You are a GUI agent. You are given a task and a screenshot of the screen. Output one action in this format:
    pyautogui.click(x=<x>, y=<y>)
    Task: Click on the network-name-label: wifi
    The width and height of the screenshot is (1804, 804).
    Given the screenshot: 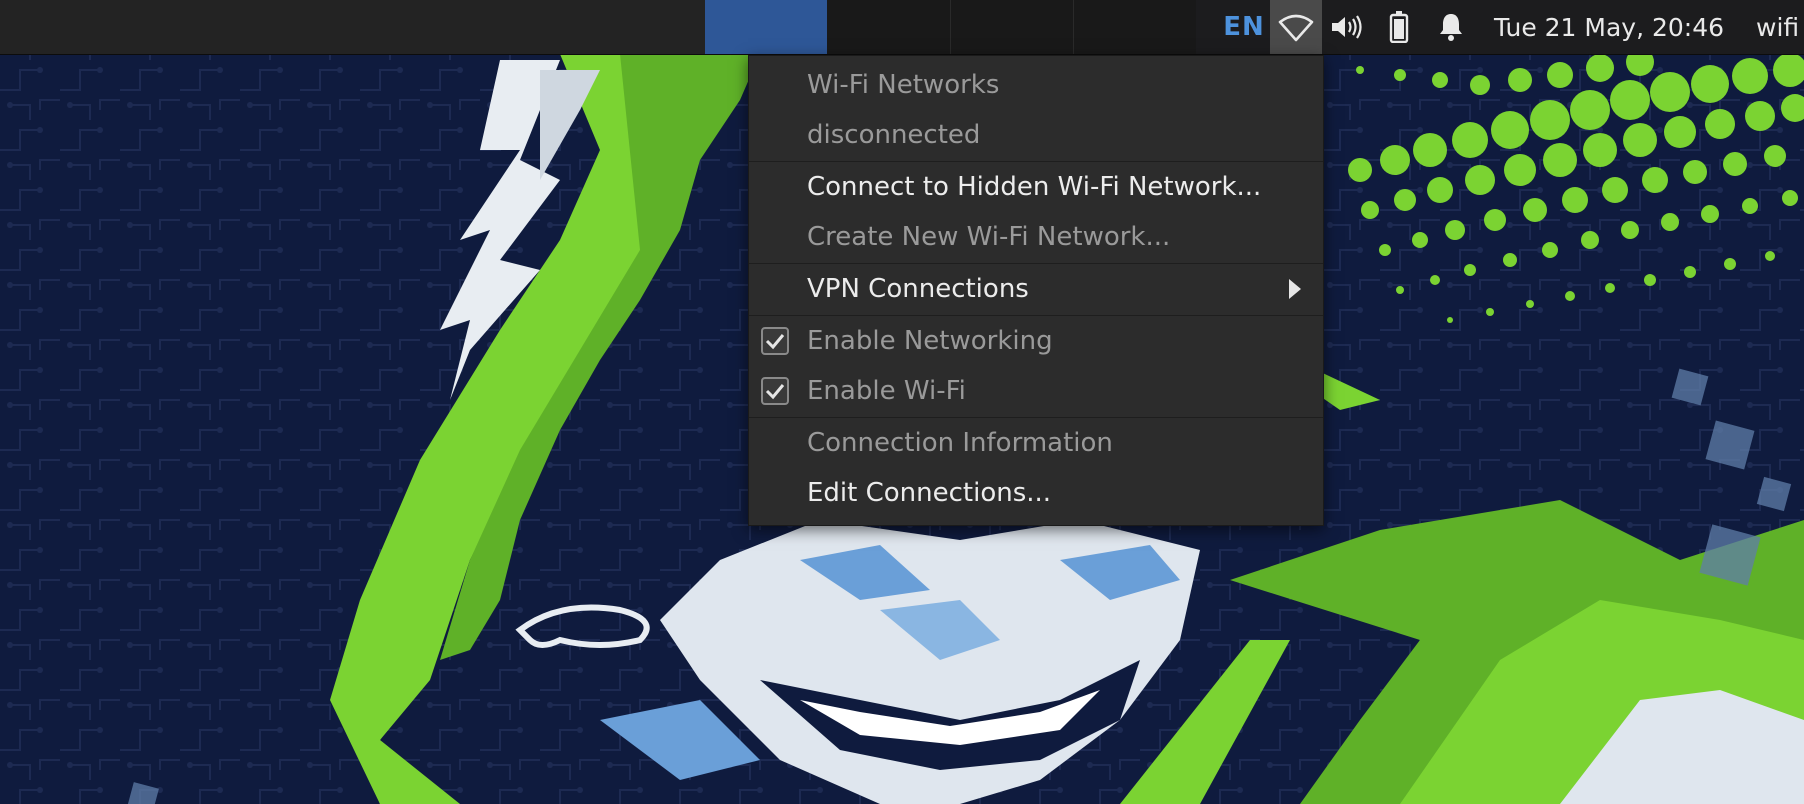 What is the action you would take?
    pyautogui.click(x=1780, y=27)
    